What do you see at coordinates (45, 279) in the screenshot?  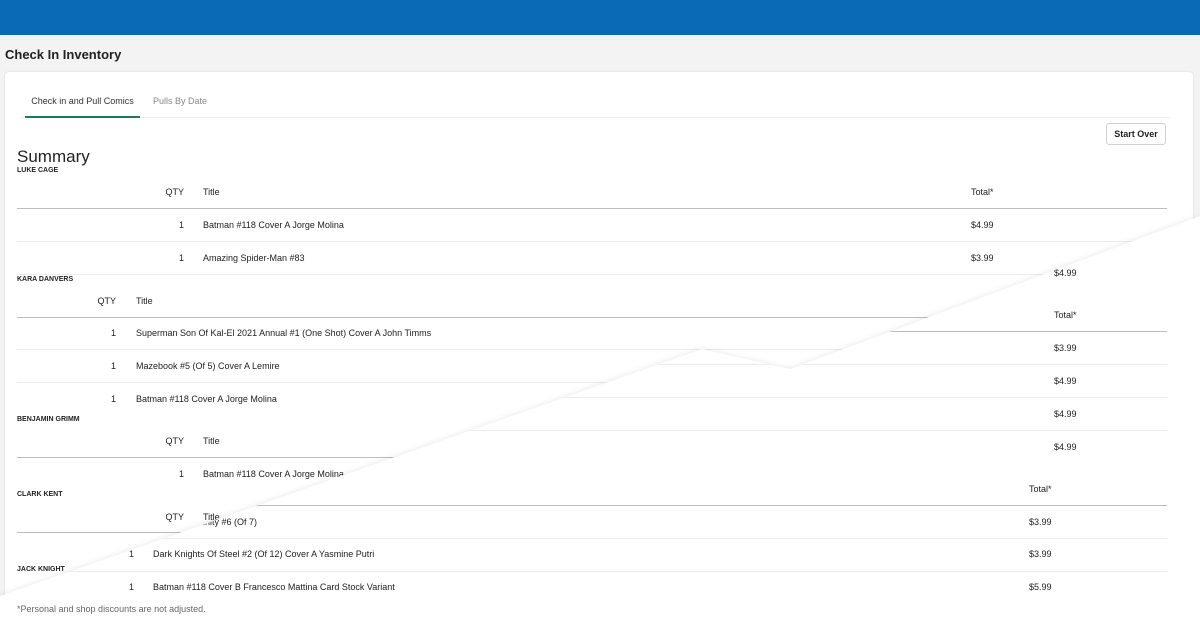 I see `customer-name: KARA DANVERS` at bounding box center [45, 279].